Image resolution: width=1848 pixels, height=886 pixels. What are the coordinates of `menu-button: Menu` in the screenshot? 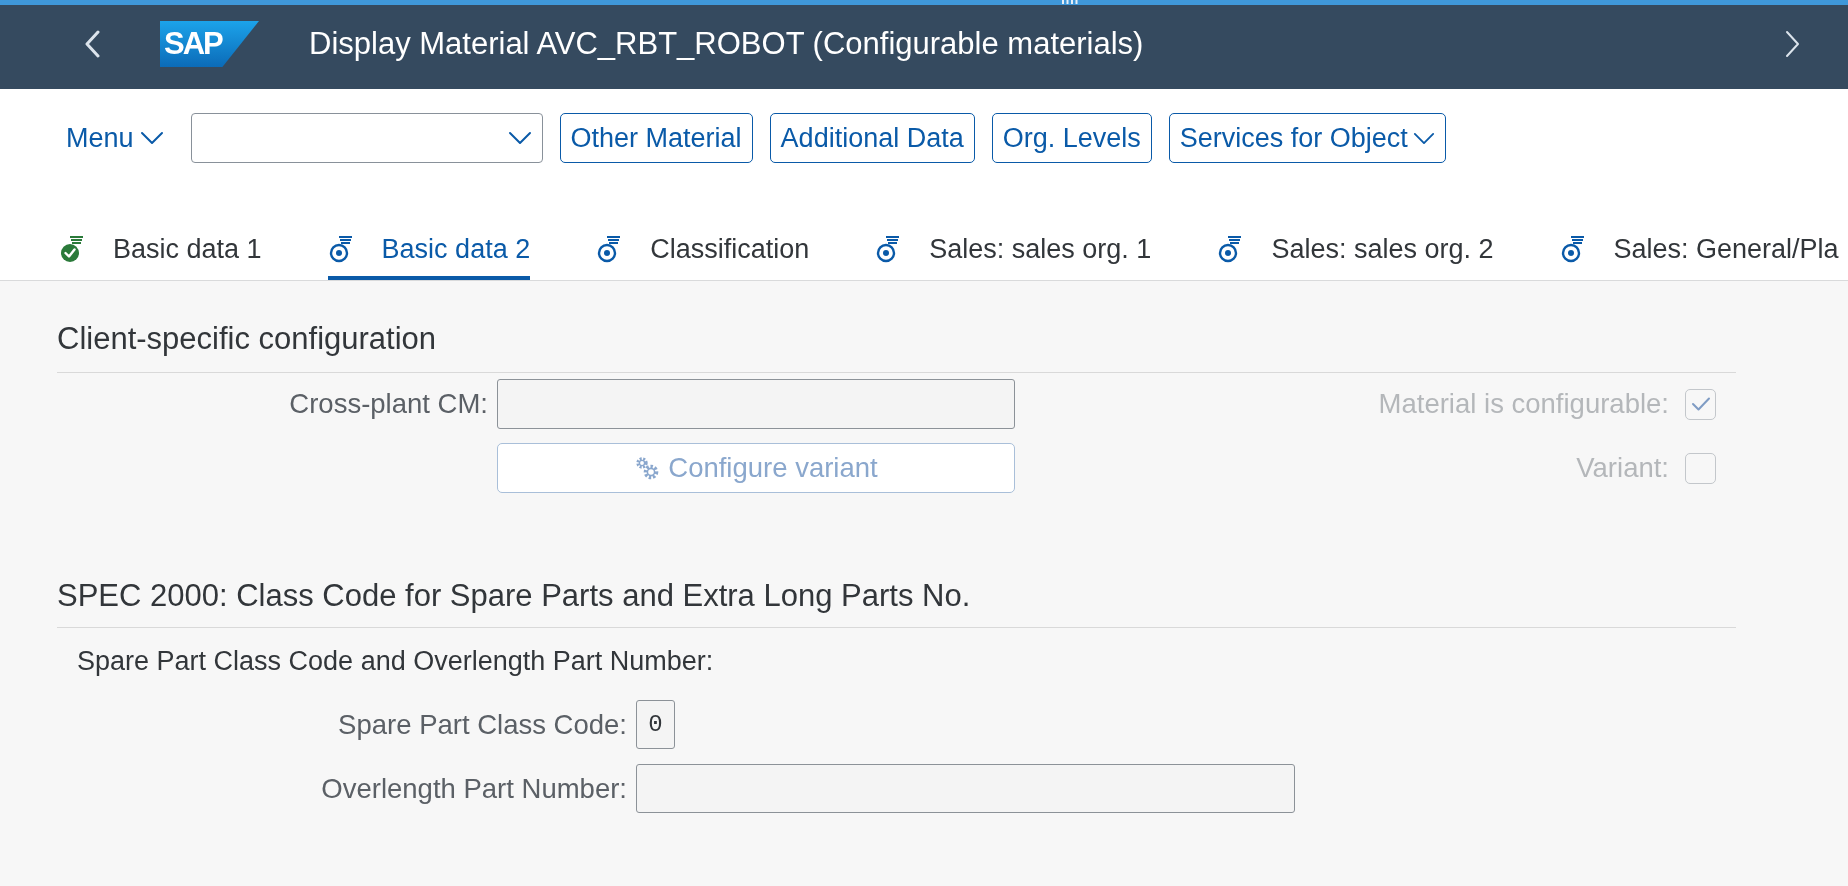 It's located at (115, 138).